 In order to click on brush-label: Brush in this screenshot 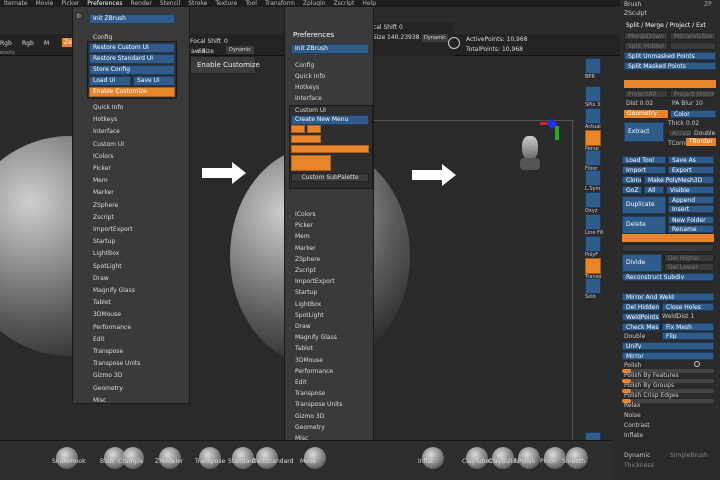, I will do `click(632, 4)`.